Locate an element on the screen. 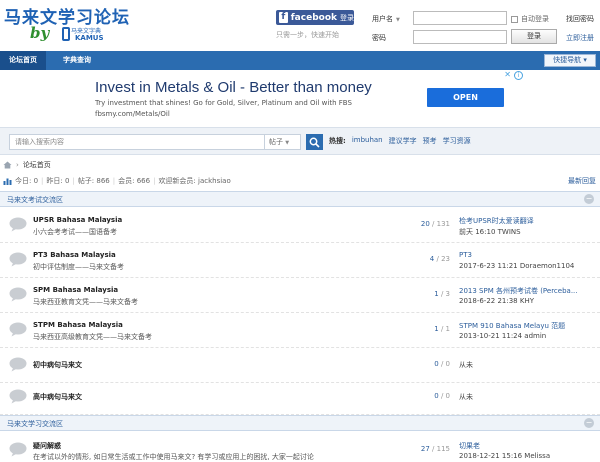  section-title: 马来文考试交流区 is located at coordinates (35, 200).